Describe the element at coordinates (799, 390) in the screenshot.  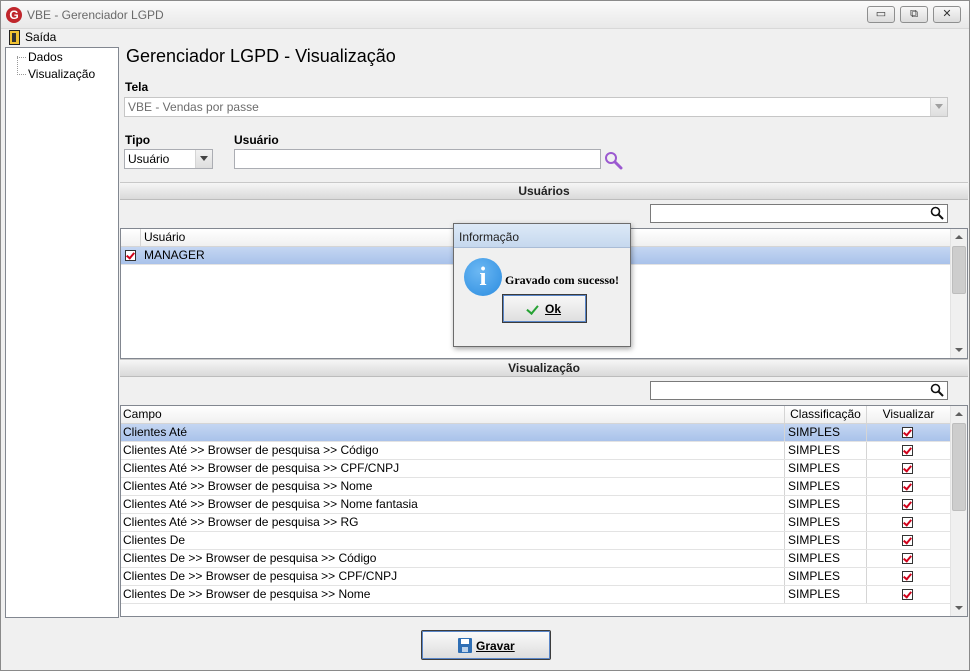
I see `visualizacao-search-input` at that location.